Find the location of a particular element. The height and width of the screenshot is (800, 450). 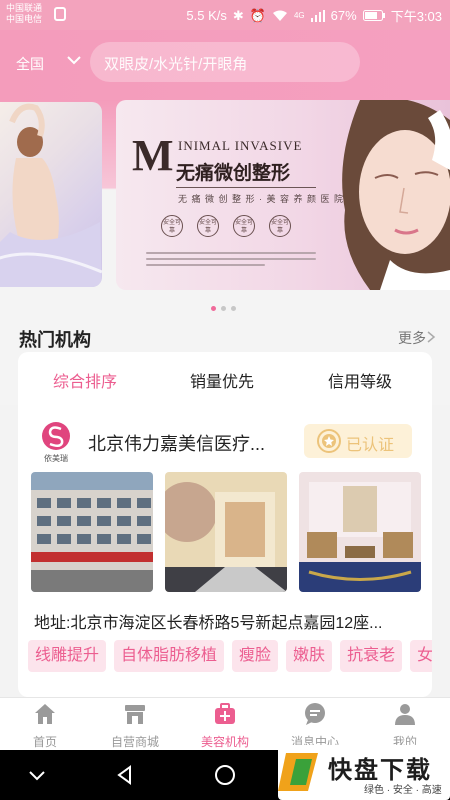

battery-icon is located at coordinates (373, 15).